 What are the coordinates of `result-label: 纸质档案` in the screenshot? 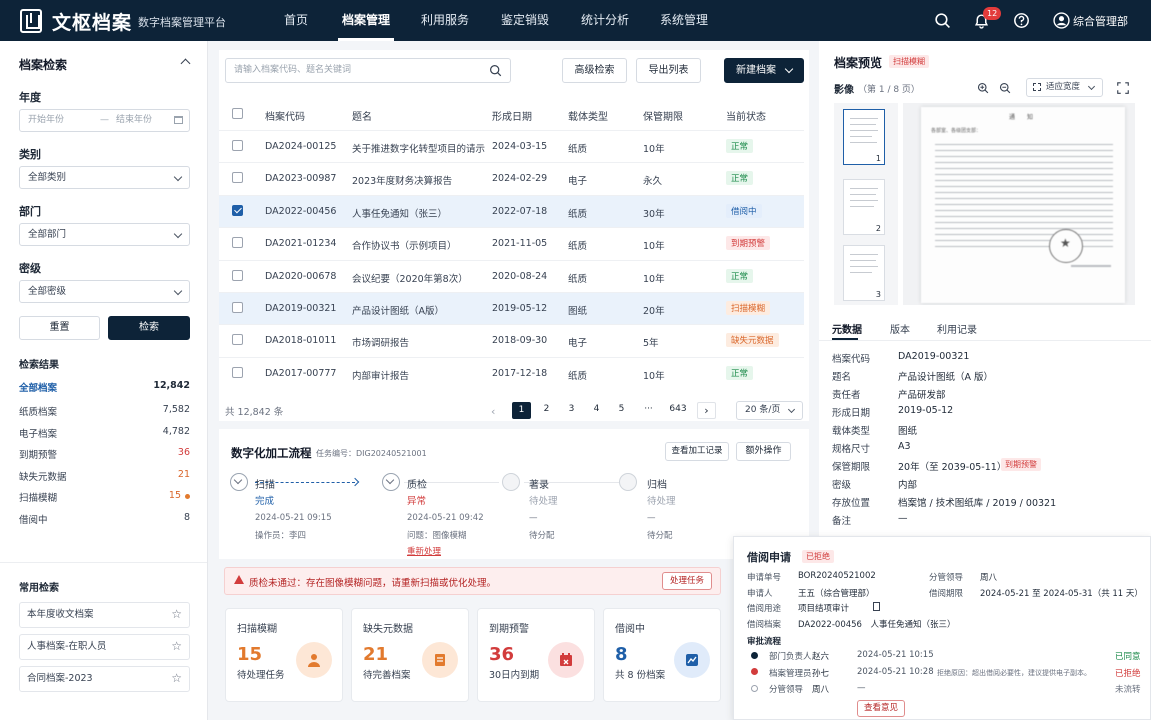 It's located at (38, 412).